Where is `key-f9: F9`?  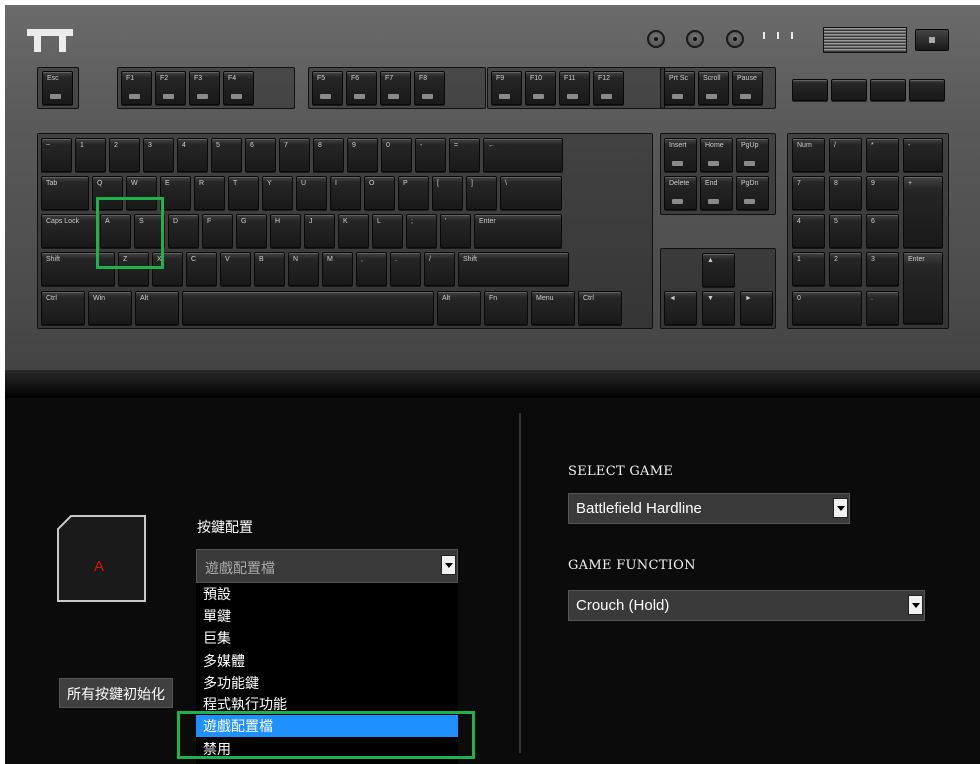 key-f9: F9 is located at coordinates (506, 88).